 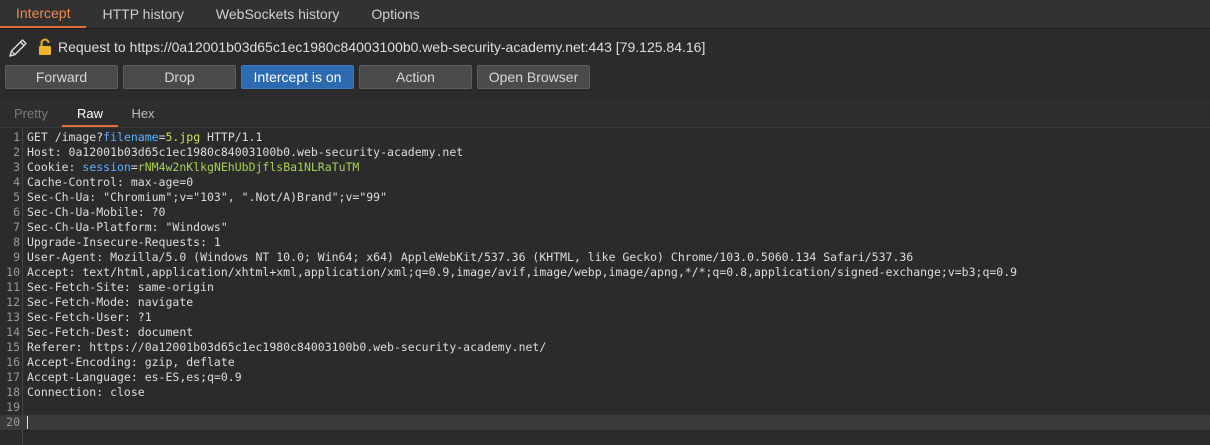 I want to click on line-number: 16, so click(x=13, y=362).